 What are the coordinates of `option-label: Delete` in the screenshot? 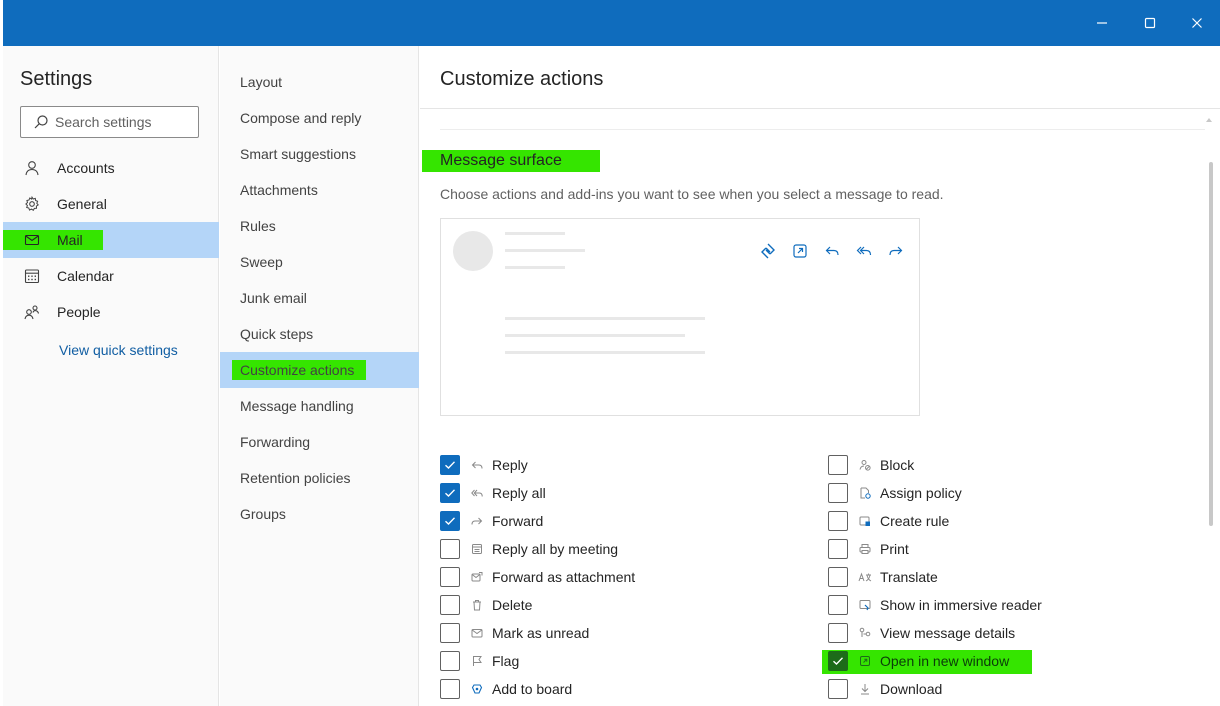 It's located at (512, 605).